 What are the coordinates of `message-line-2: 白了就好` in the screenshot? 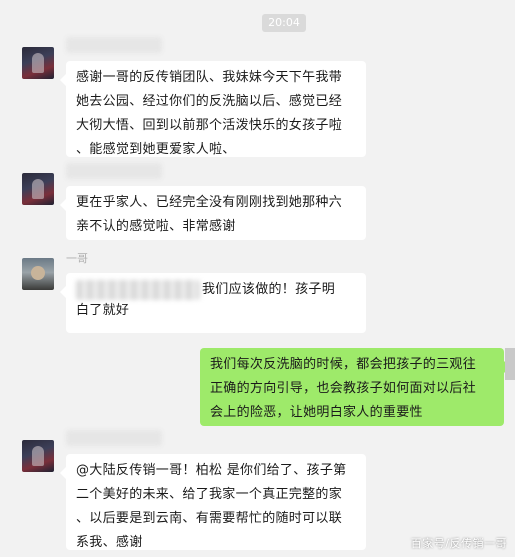 It's located at (103, 310).